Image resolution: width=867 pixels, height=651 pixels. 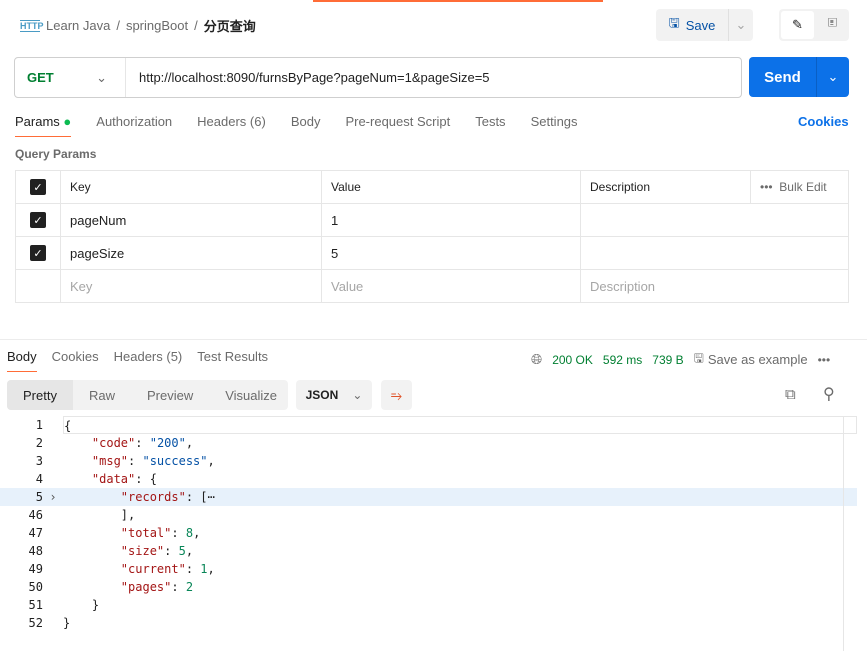 I want to click on tab-response-cookies: Cookies, so click(x=75, y=360).